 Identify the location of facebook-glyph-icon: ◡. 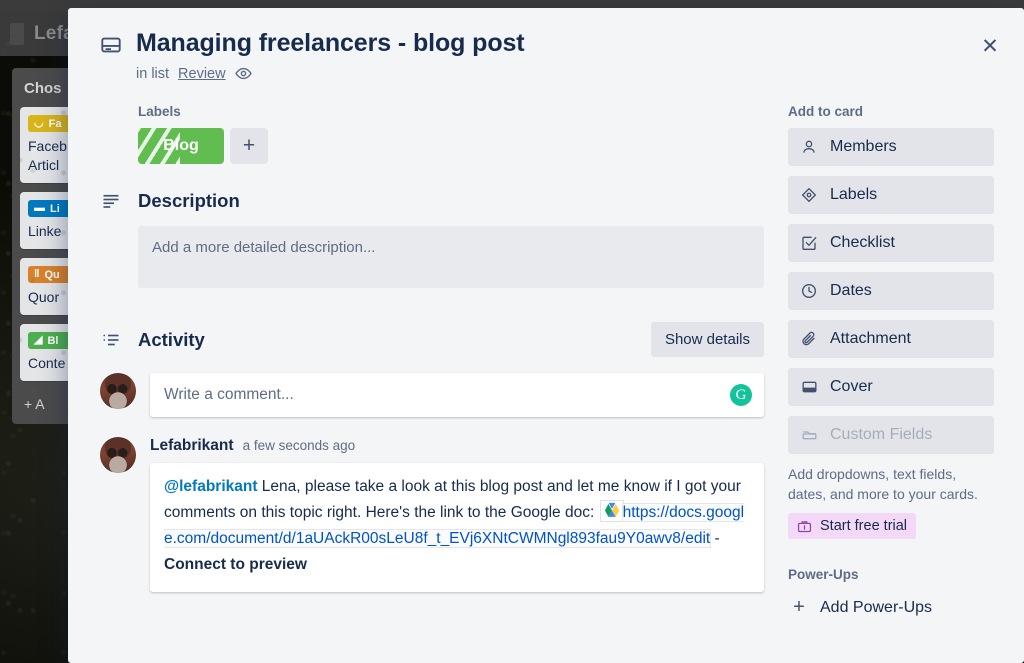
(39, 123).